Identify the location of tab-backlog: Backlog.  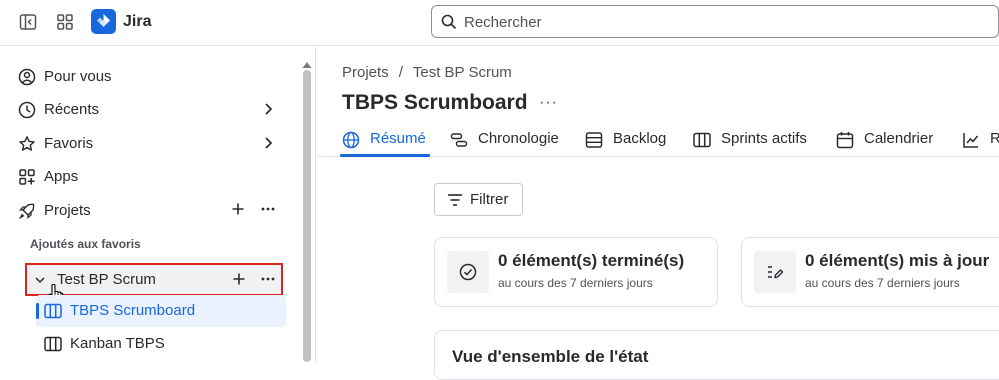
(630, 142).